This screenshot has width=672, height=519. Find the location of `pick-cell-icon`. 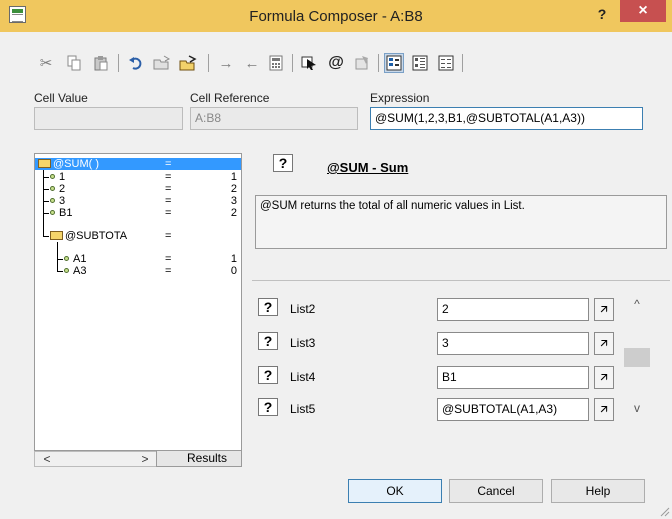

pick-cell-icon is located at coordinates (310, 63).